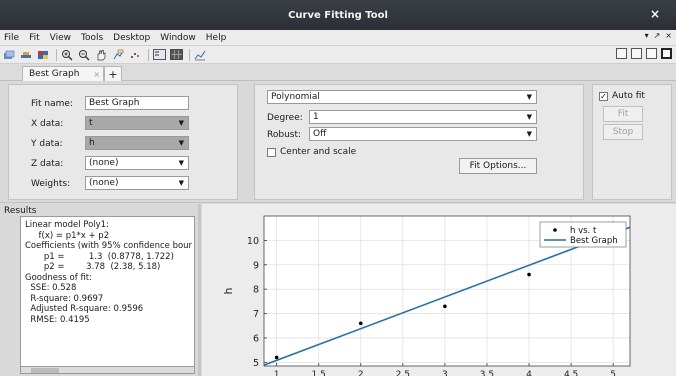 Image resolution: width=676 pixels, height=376 pixels. I want to click on results-line: Adjusted R-square: 0.9596, so click(84, 309).